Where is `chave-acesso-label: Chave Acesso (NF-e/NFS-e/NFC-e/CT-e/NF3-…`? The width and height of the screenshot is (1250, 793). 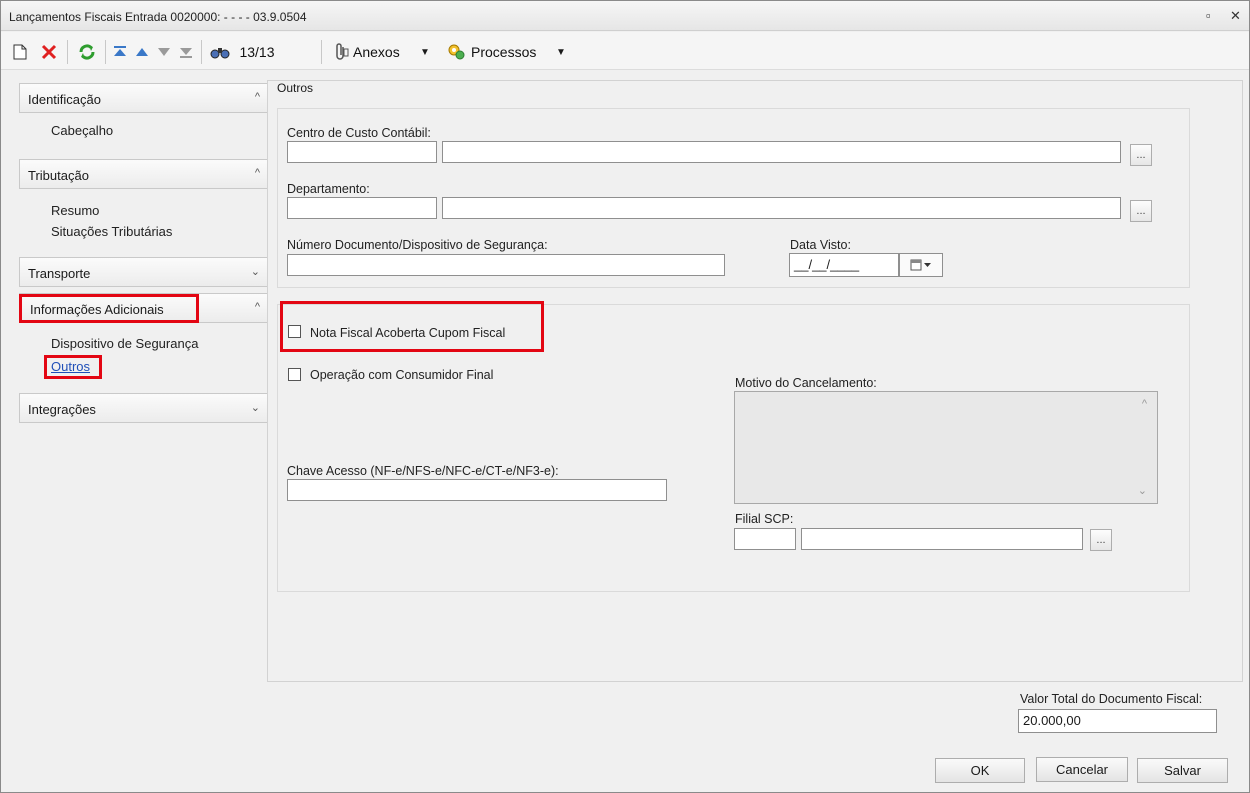 chave-acesso-label: Chave Acesso (NF-e/NFS-e/NFC-e/CT-e/NF3-… is located at coordinates (423, 471).